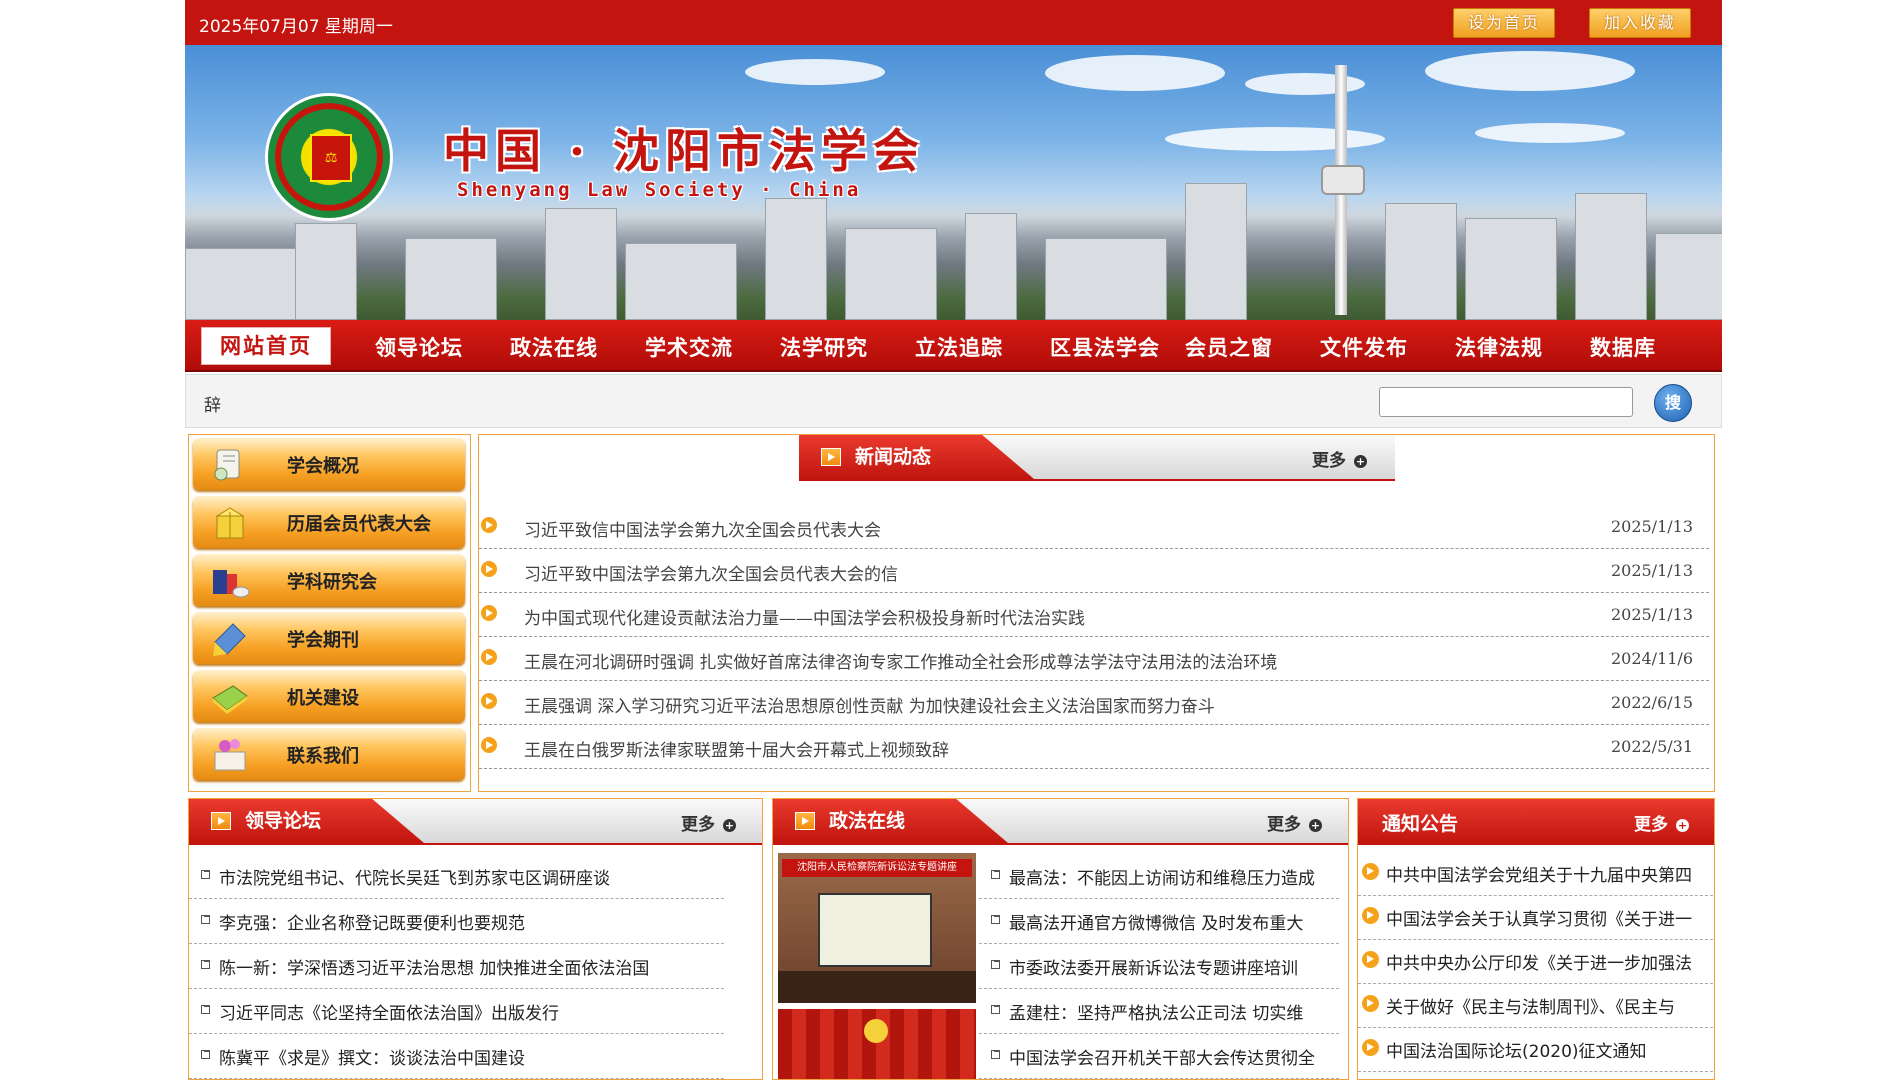 This screenshot has height=1080, width=1902. I want to click on menu-item-label: 学科研究会, so click(332, 582).